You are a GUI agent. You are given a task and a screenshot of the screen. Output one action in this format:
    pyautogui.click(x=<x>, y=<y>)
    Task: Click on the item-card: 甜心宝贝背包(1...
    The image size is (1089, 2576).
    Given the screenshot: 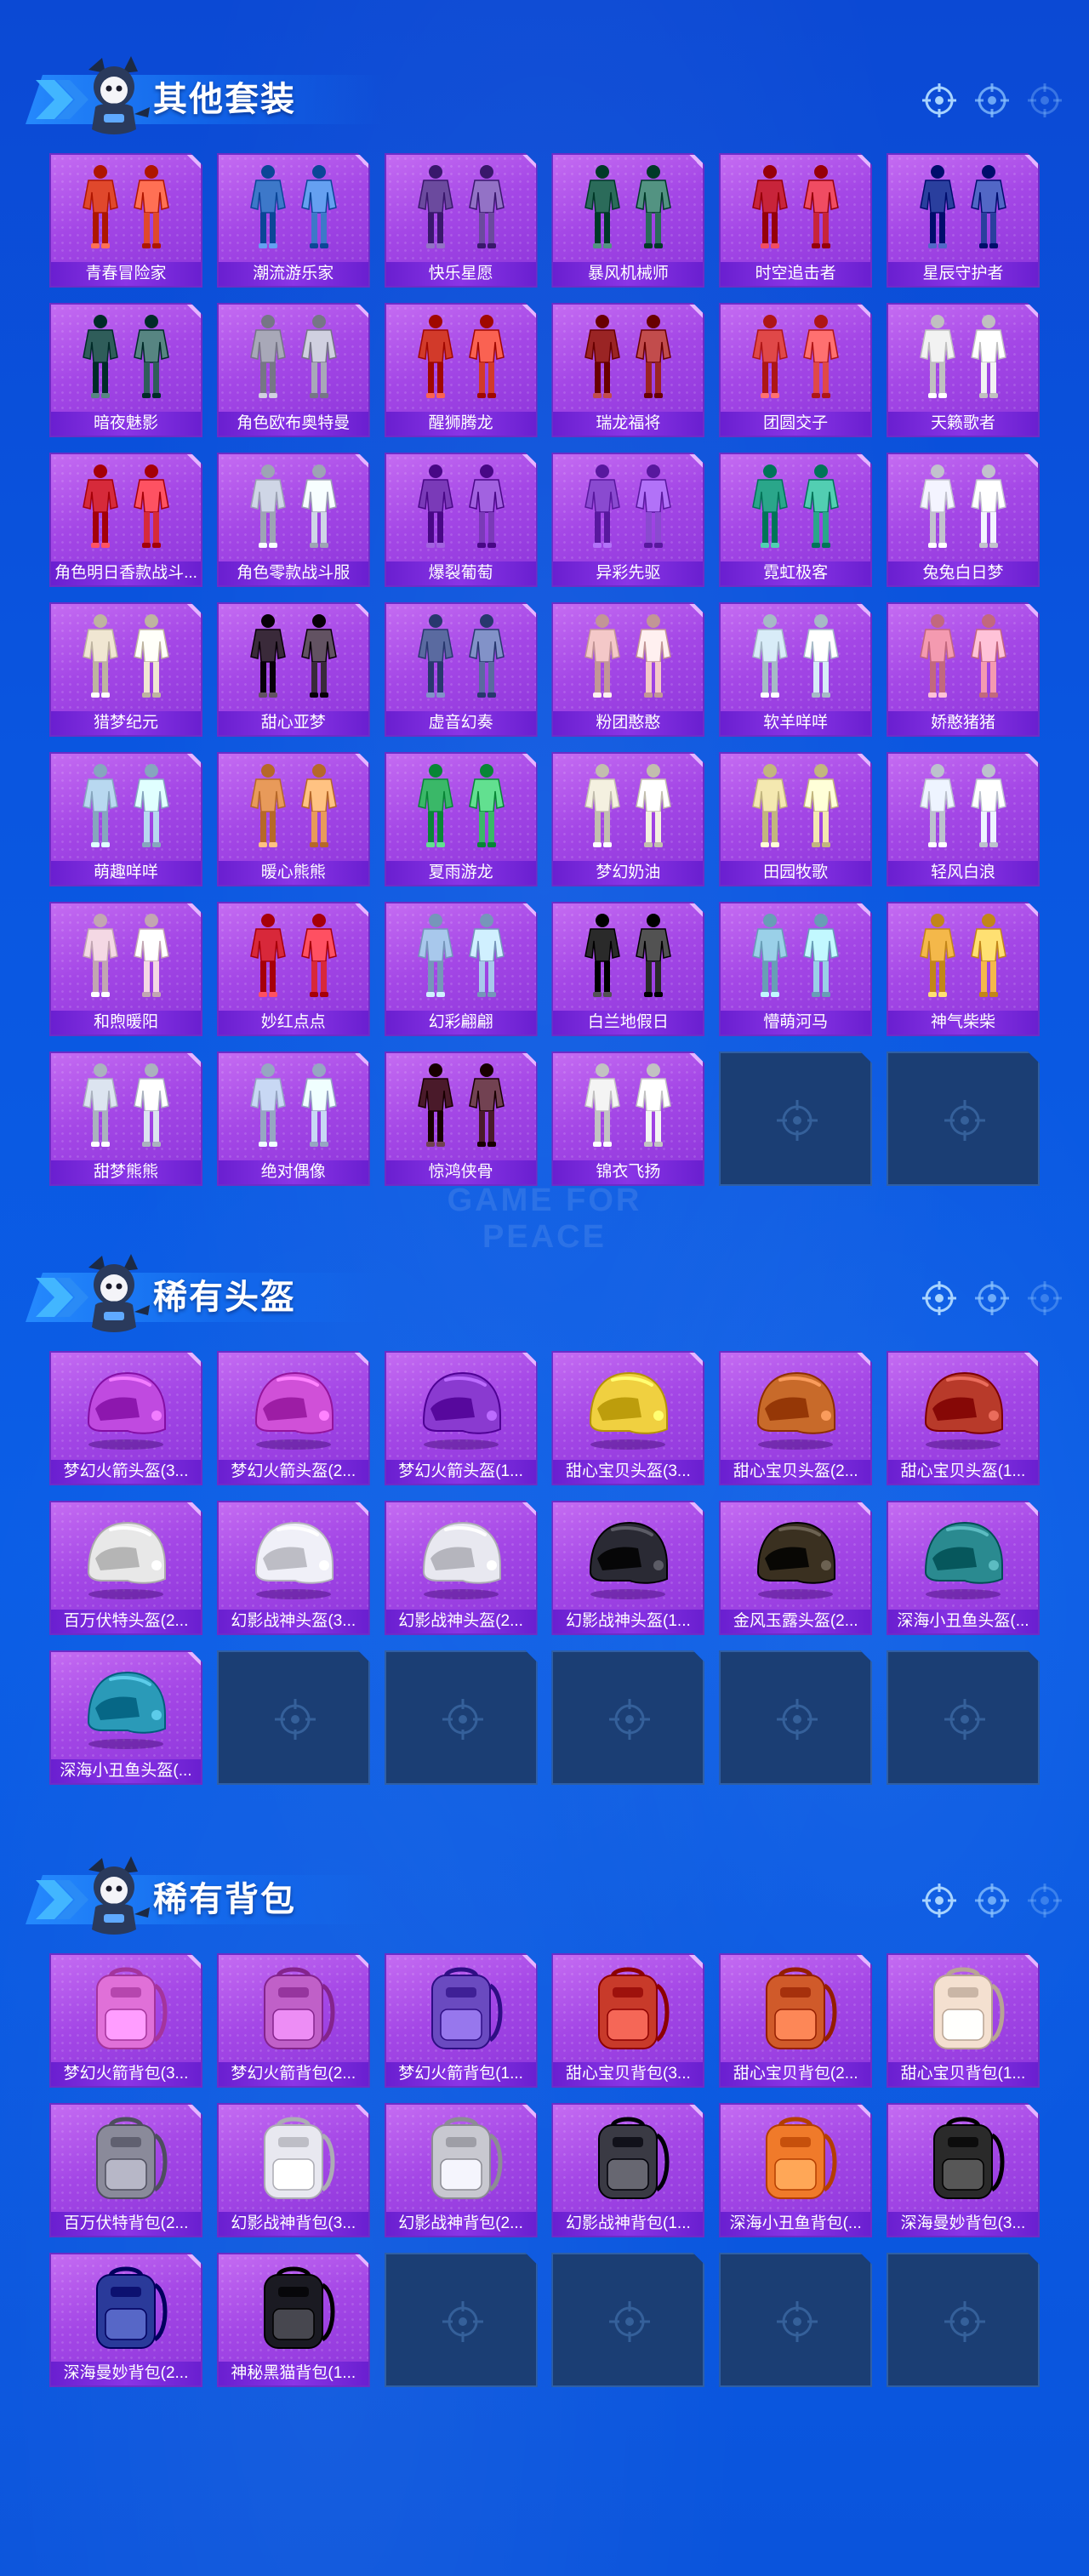 What is the action you would take?
    pyautogui.click(x=963, y=2021)
    